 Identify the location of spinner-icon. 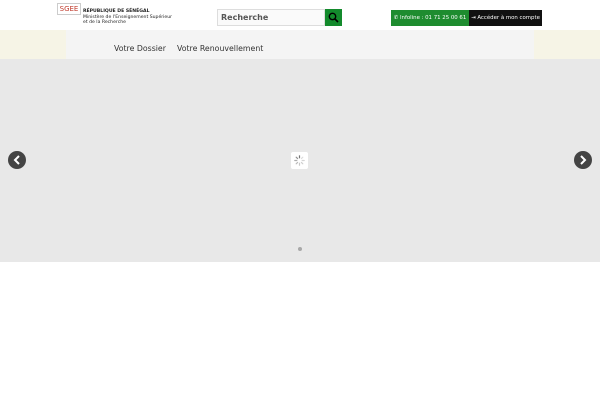
(299, 160).